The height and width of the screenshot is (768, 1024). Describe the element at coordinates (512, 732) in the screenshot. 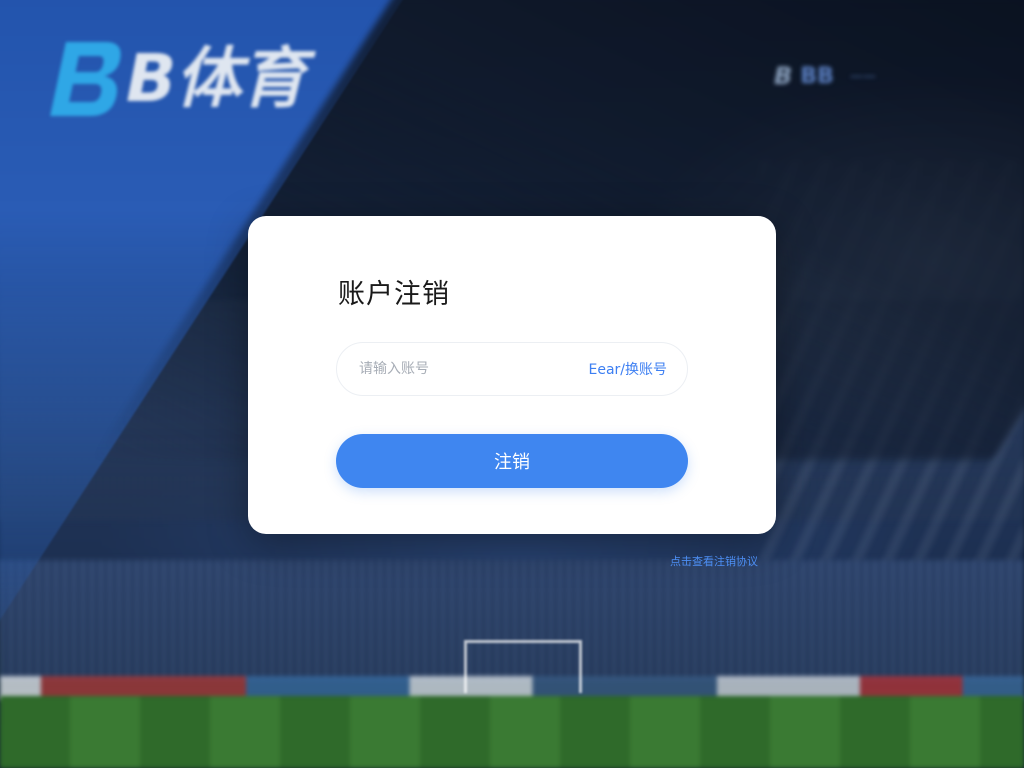

I see `pitch` at that location.